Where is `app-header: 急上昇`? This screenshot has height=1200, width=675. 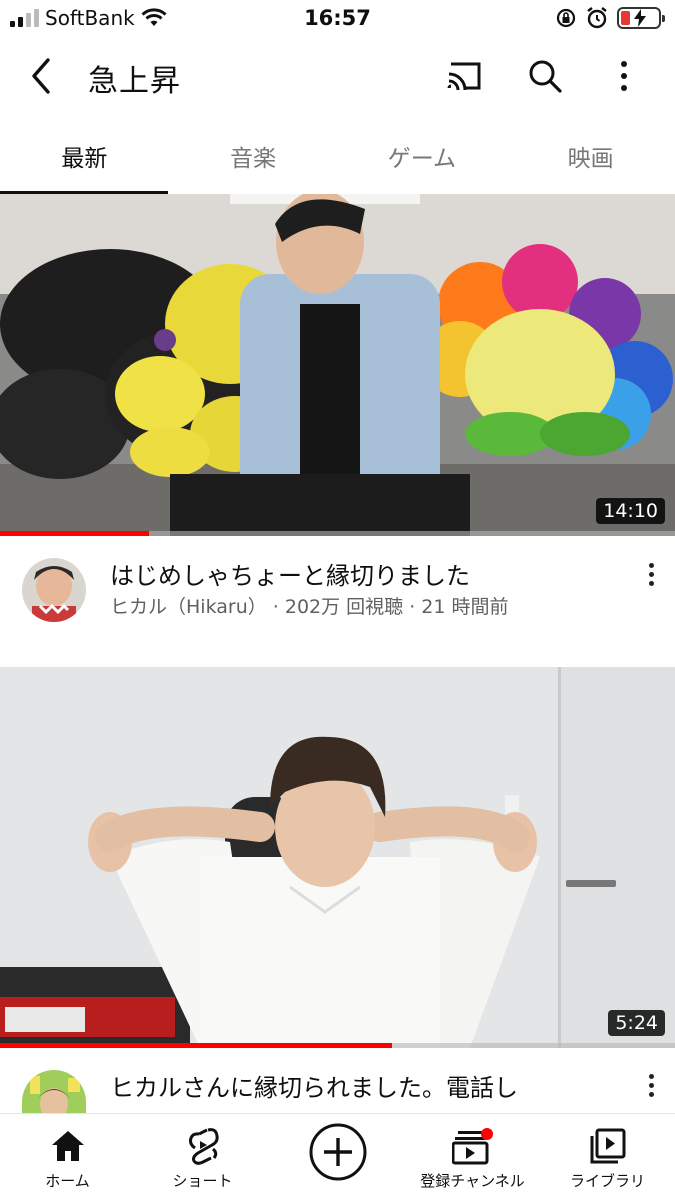
app-header: 急上昇 is located at coordinates (337, 77).